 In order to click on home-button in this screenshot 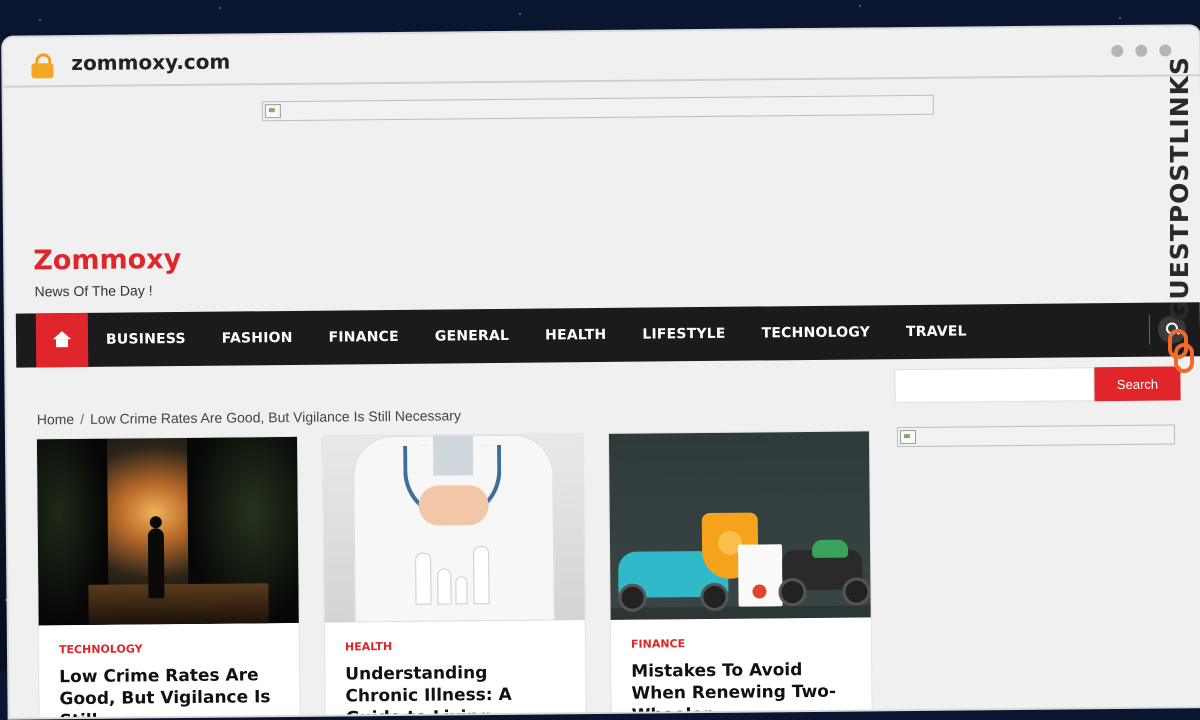, I will do `click(62, 340)`.